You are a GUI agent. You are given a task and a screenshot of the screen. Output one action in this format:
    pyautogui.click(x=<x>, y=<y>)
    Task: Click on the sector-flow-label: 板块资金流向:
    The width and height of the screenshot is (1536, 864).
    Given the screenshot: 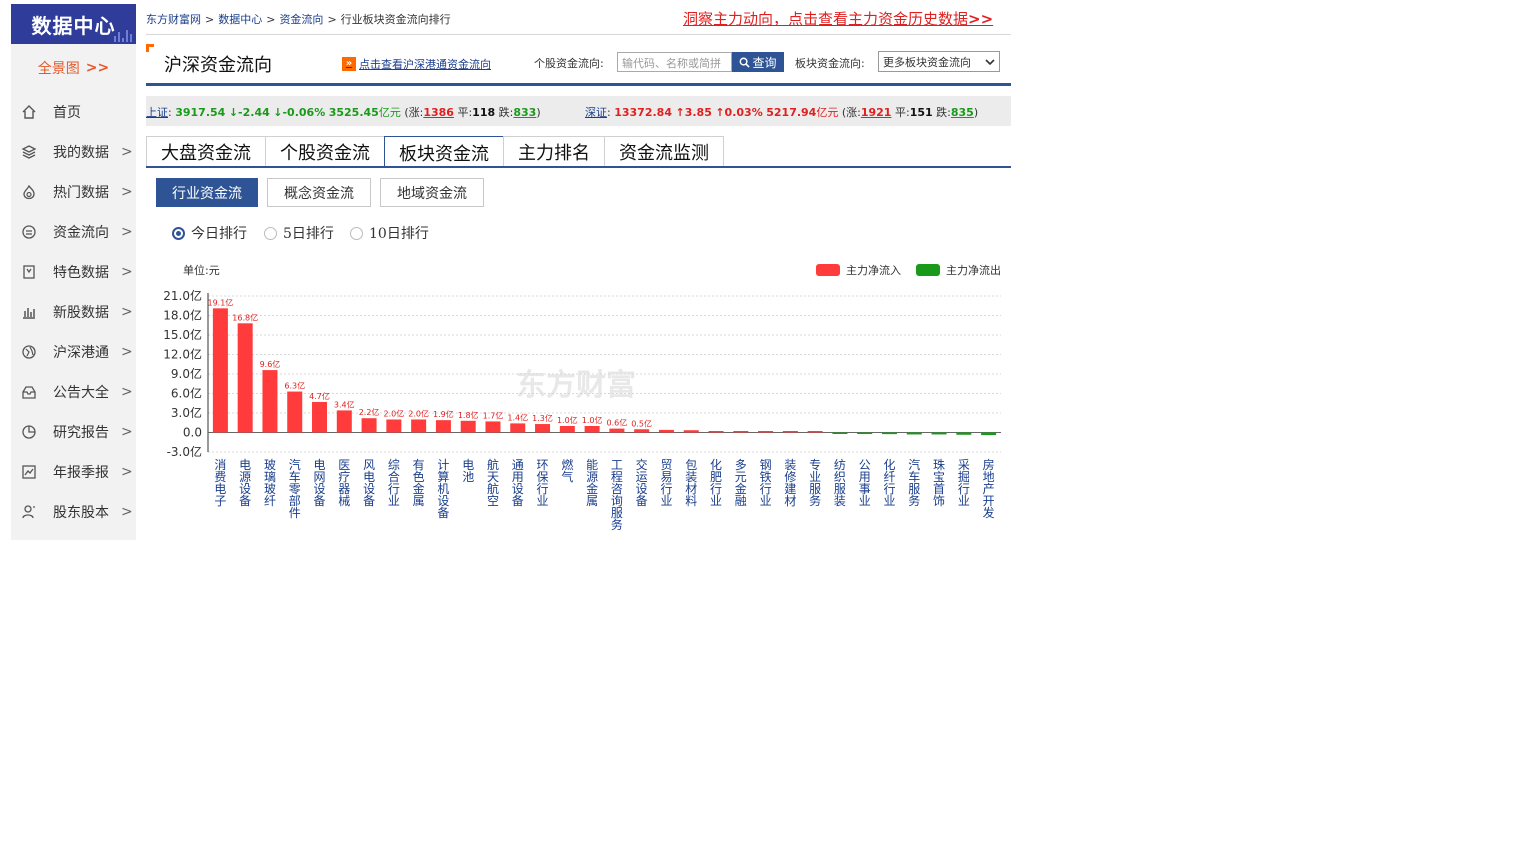 What is the action you would take?
    pyautogui.click(x=830, y=63)
    